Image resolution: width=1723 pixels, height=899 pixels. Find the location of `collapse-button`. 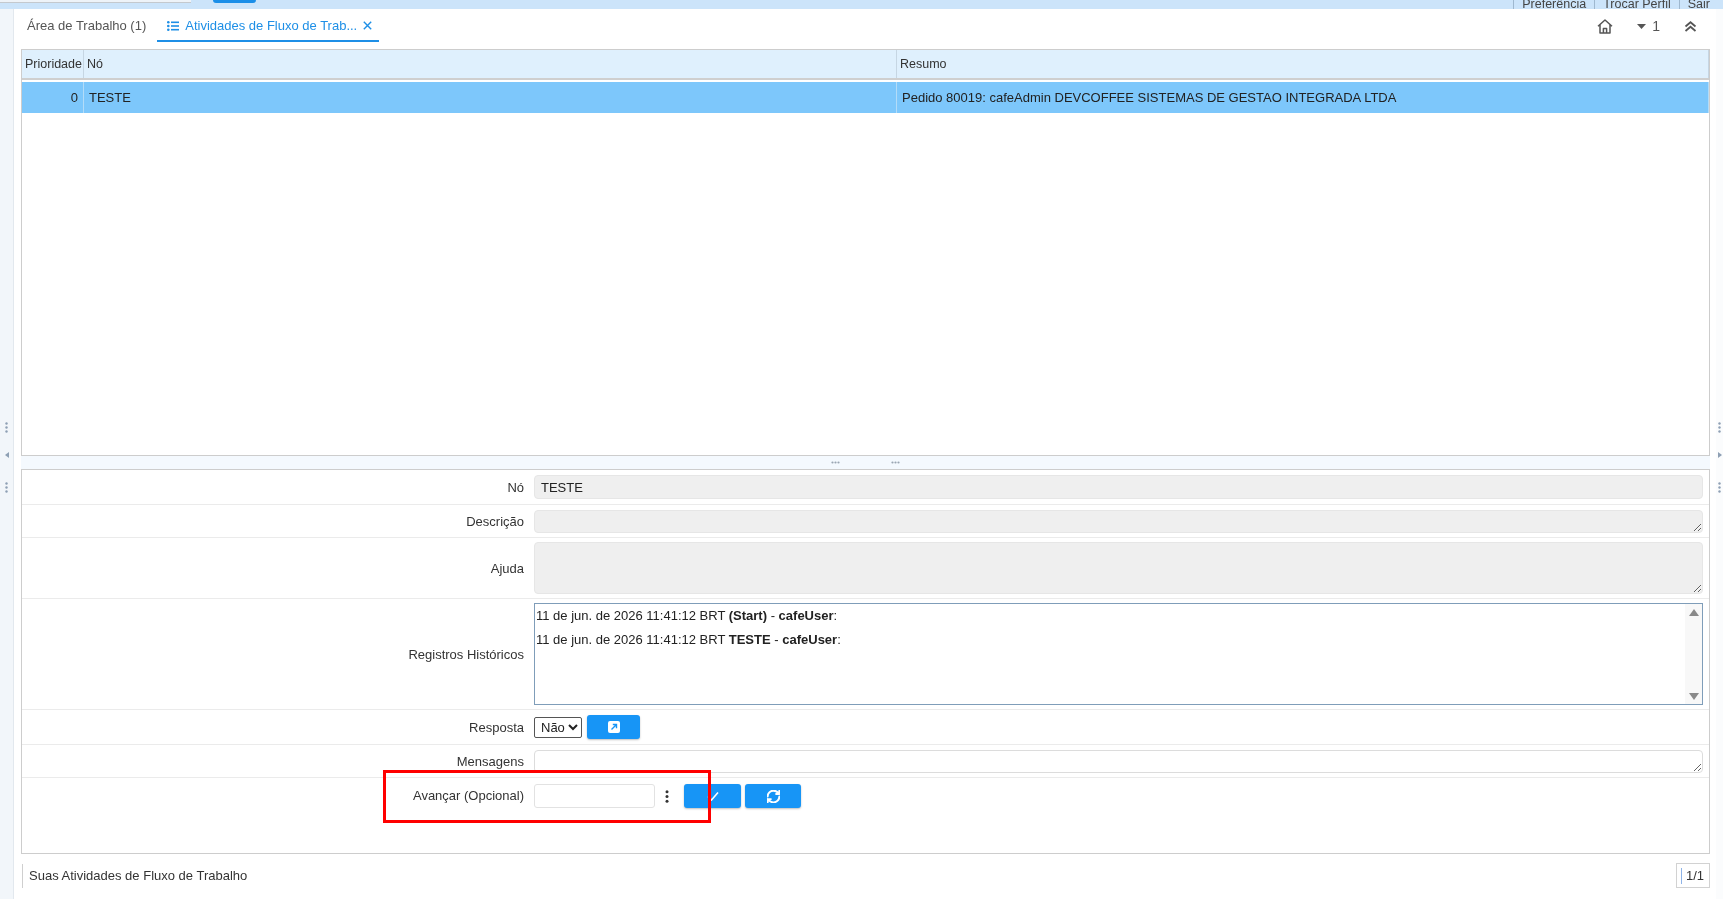

collapse-button is located at coordinates (1690, 26).